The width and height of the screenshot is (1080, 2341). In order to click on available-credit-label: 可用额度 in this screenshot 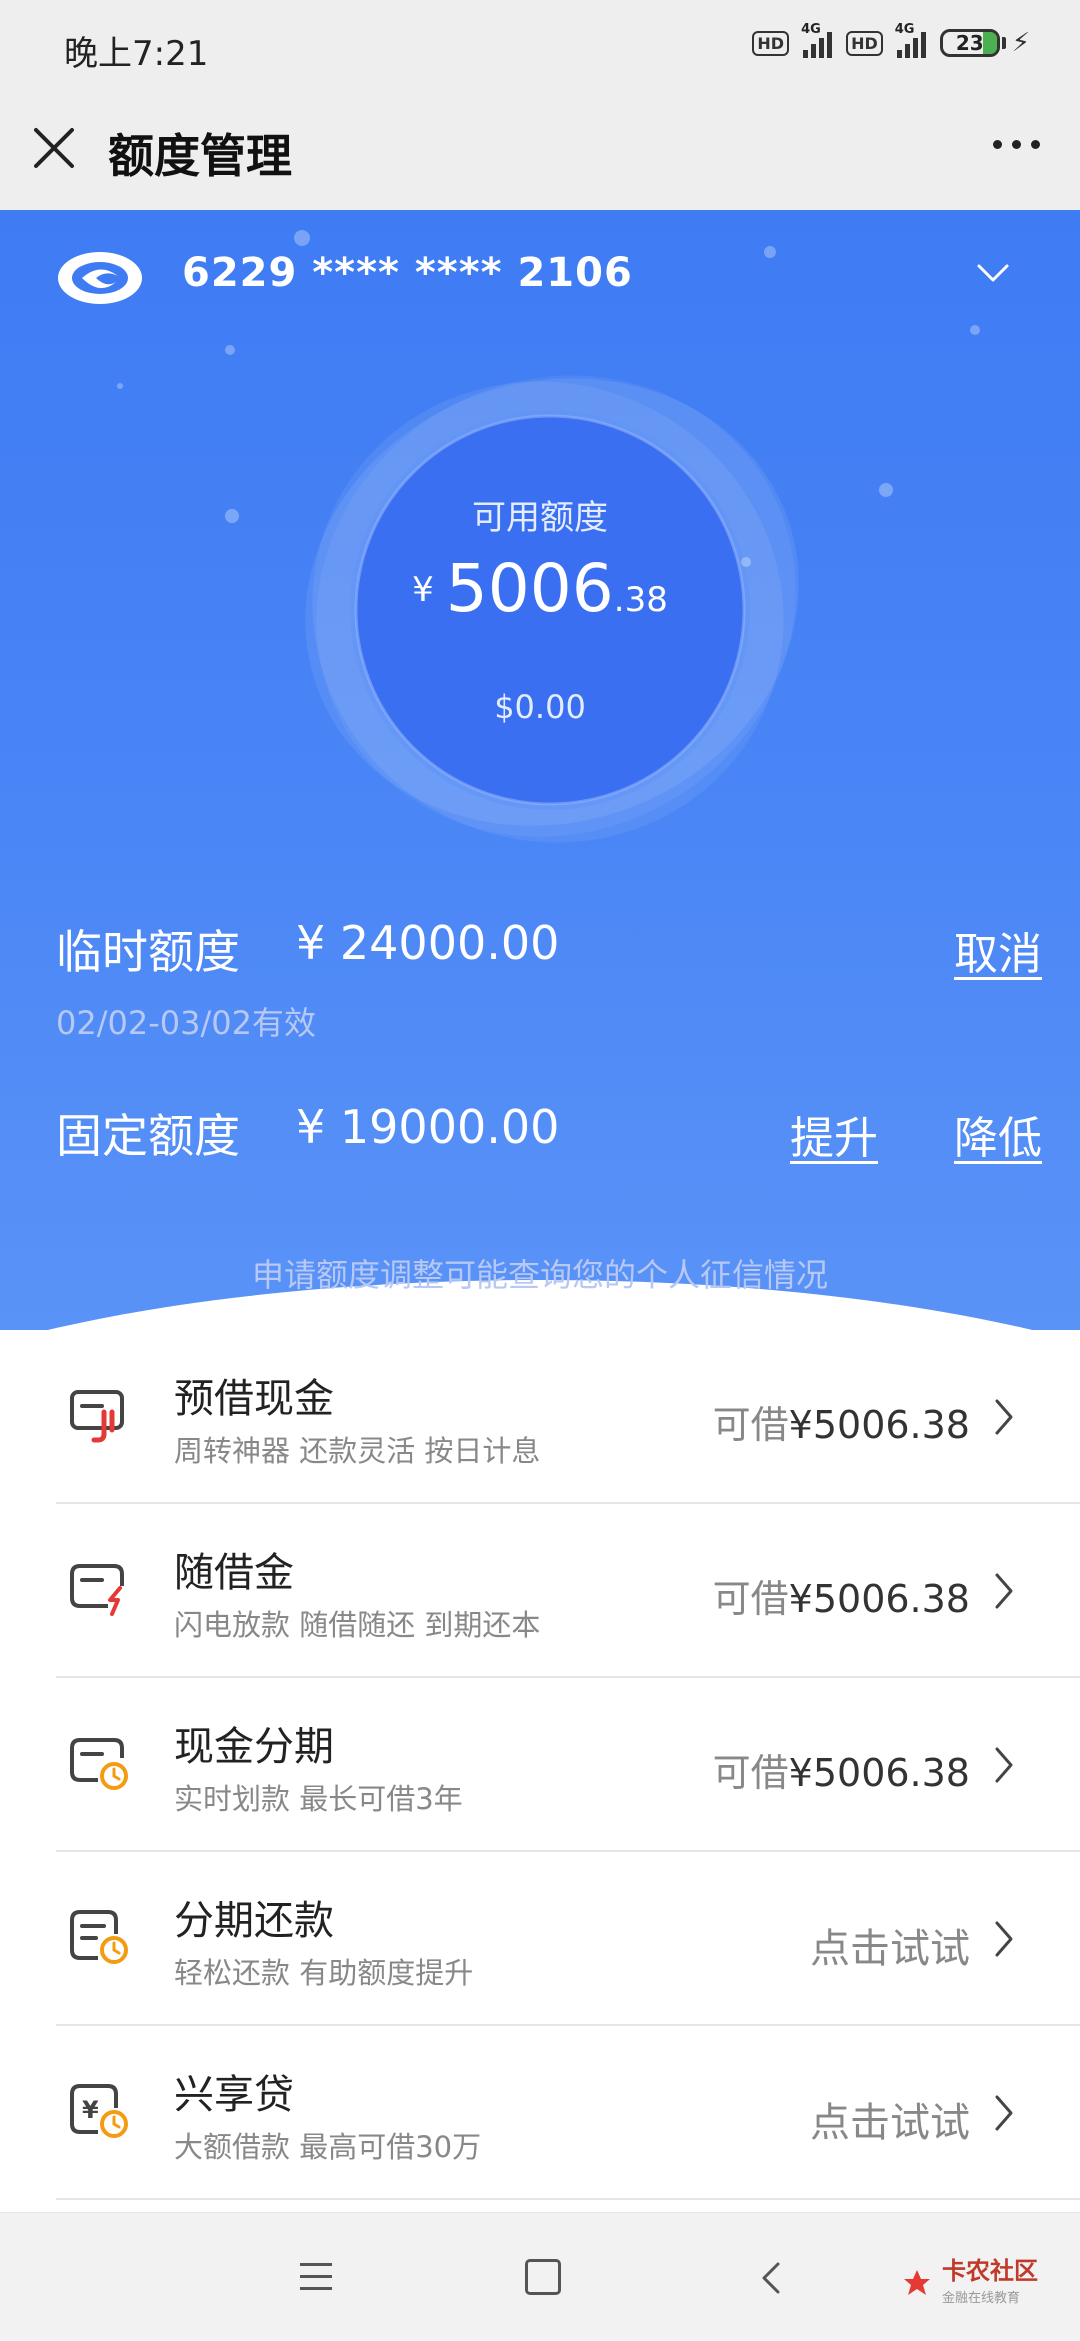, I will do `click(540, 518)`.